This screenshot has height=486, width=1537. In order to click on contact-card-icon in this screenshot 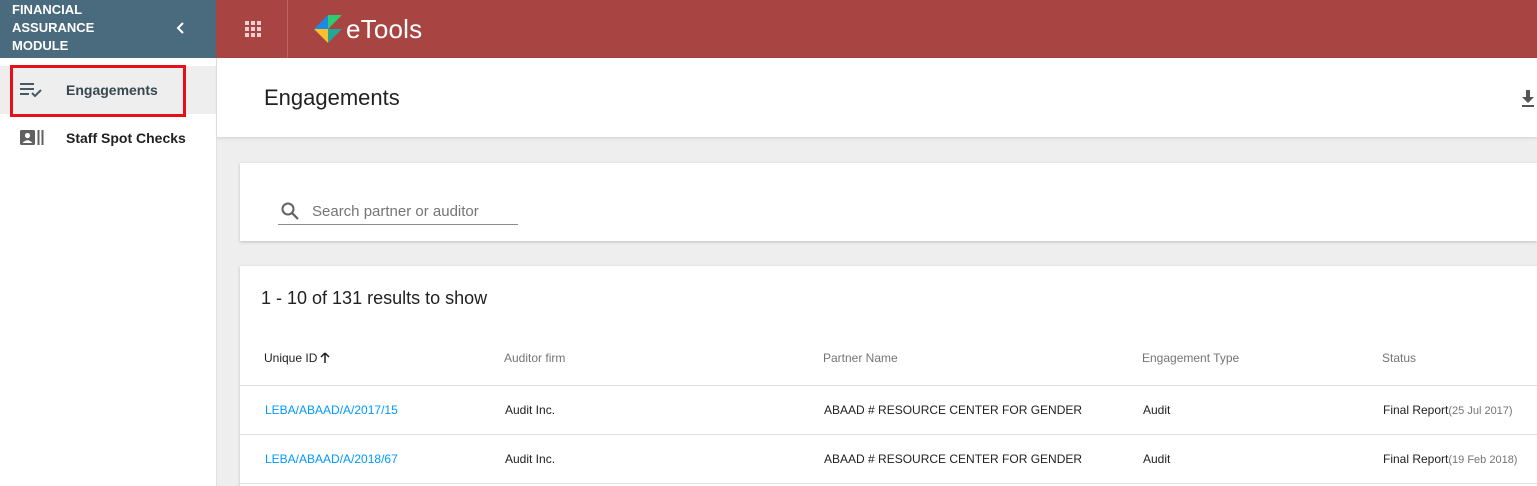, I will do `click(32, 137)`.